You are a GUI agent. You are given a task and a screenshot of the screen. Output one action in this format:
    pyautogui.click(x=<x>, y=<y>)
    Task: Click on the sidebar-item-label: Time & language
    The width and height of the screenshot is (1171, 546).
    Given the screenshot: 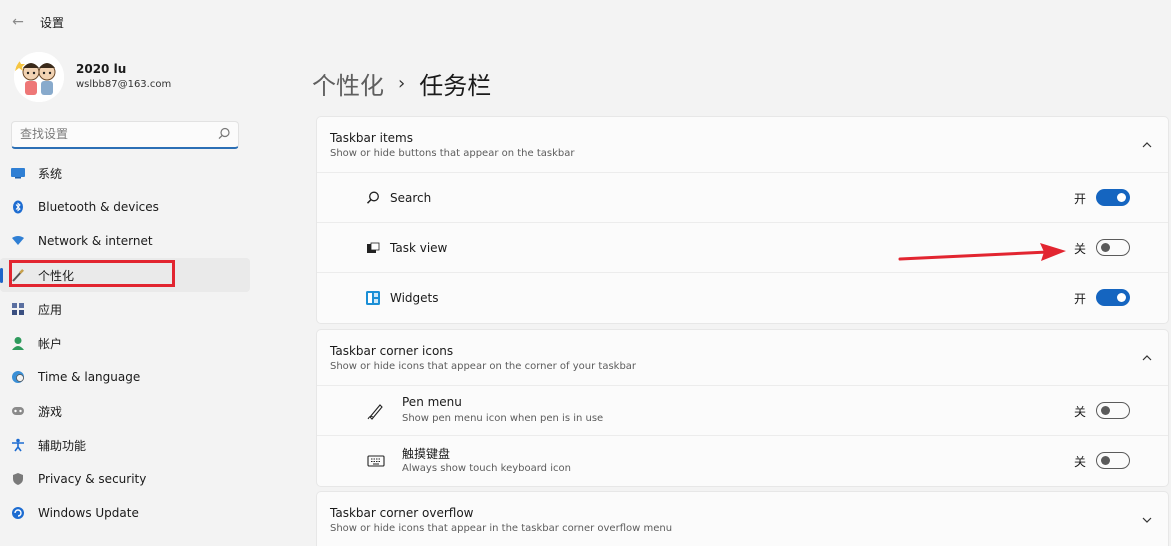 What is the action you would take?
    pyautogui.click(x=89, y=377)
    